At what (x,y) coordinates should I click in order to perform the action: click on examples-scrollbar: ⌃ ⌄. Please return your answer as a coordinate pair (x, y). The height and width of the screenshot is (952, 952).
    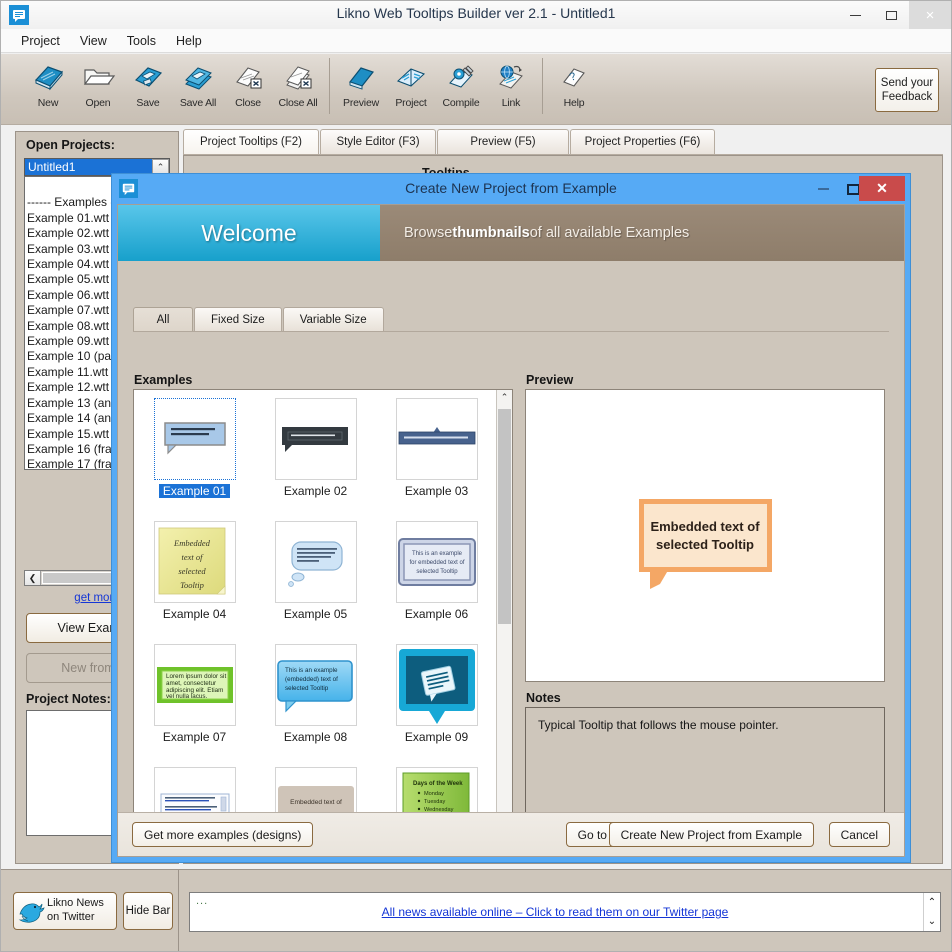
    Looking at the image, I should click on (504, 611).